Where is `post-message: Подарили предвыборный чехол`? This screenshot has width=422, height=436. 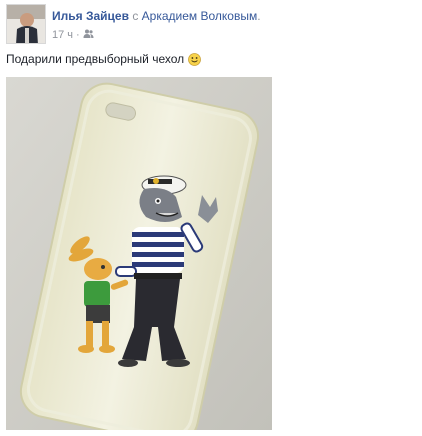
post-message: Подарили предвыборный чехол is located at coordinates (104, 59).